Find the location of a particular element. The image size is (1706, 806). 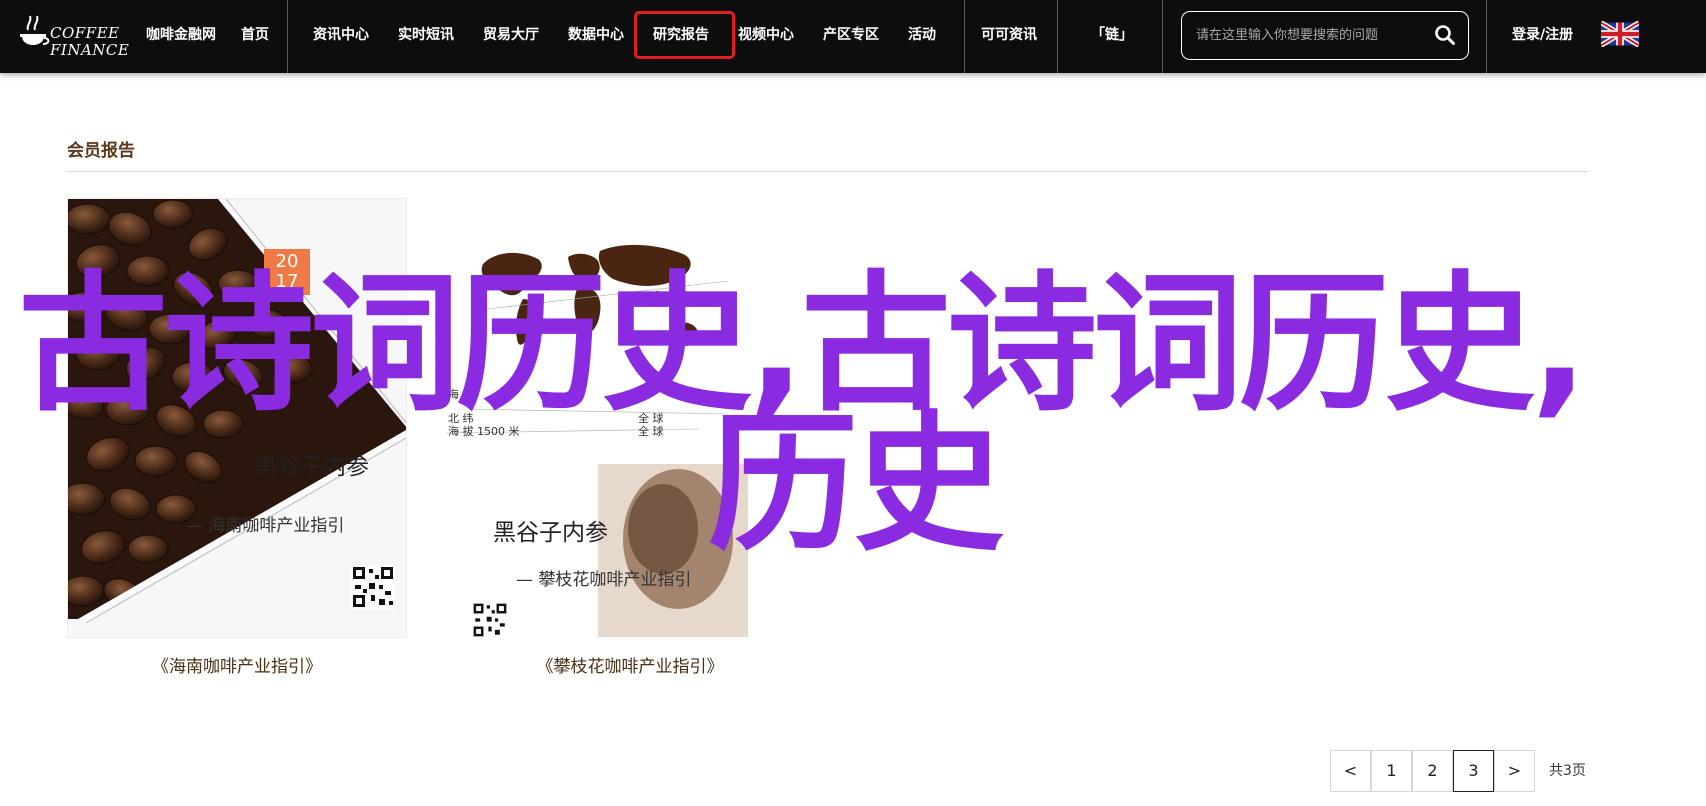

search-box is located at coordinates (1325, 35).